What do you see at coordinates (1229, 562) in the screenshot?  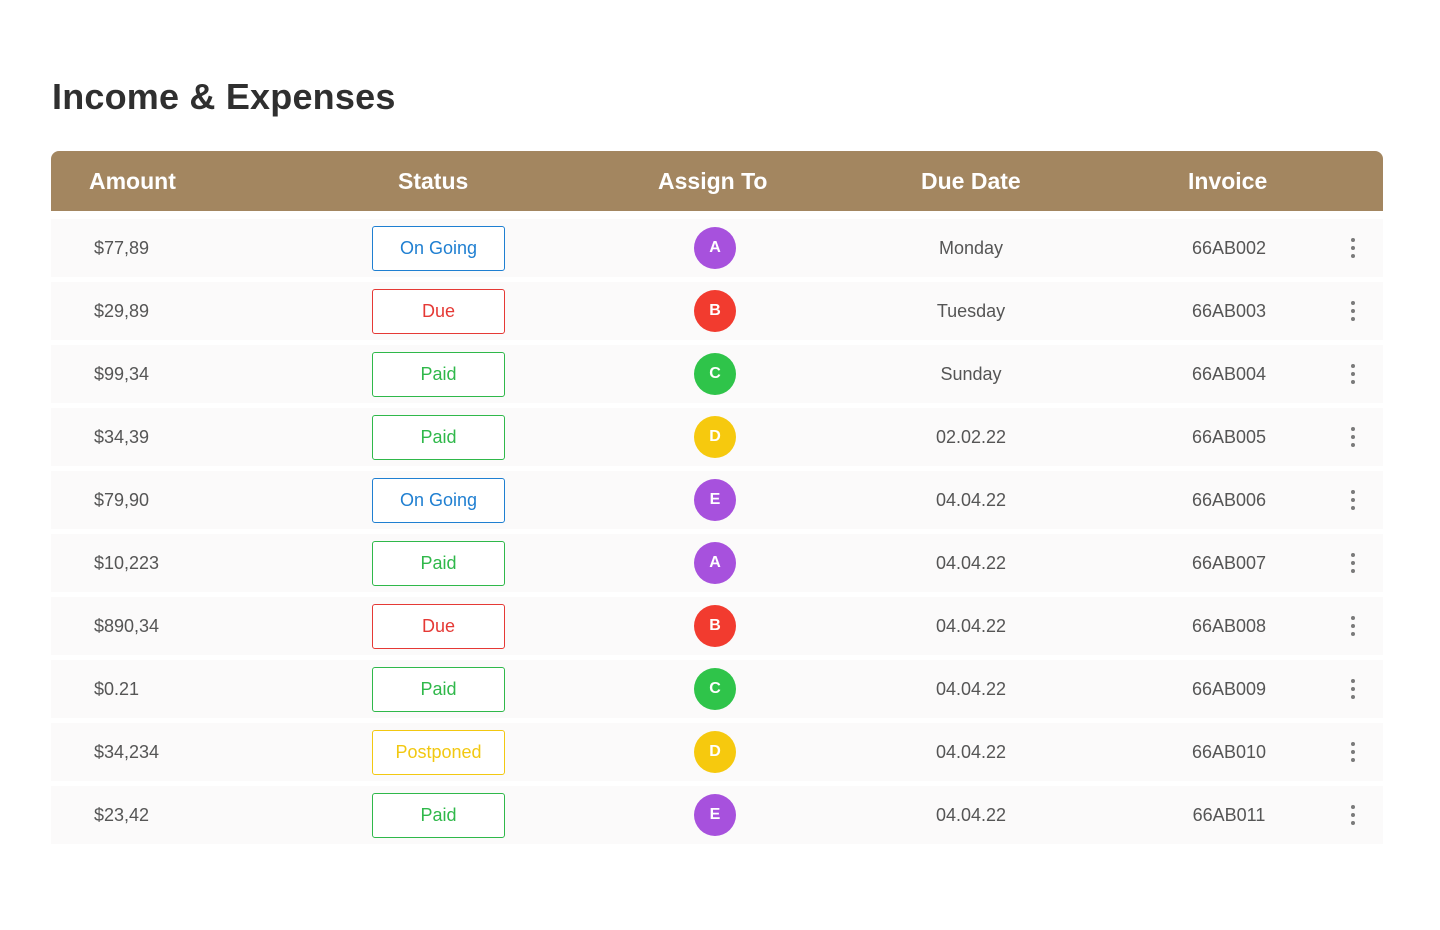 I see `invoice-cell: 66AB007` at bounding box center [1229, 562].